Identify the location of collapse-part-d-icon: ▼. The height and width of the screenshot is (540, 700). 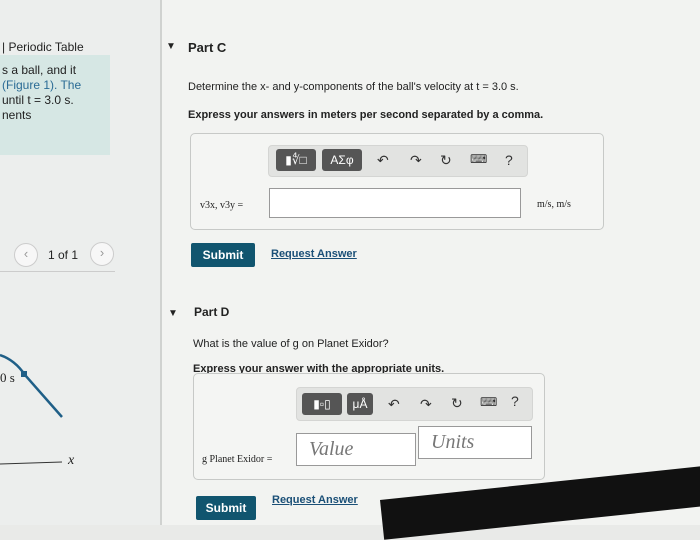
(173, 313).